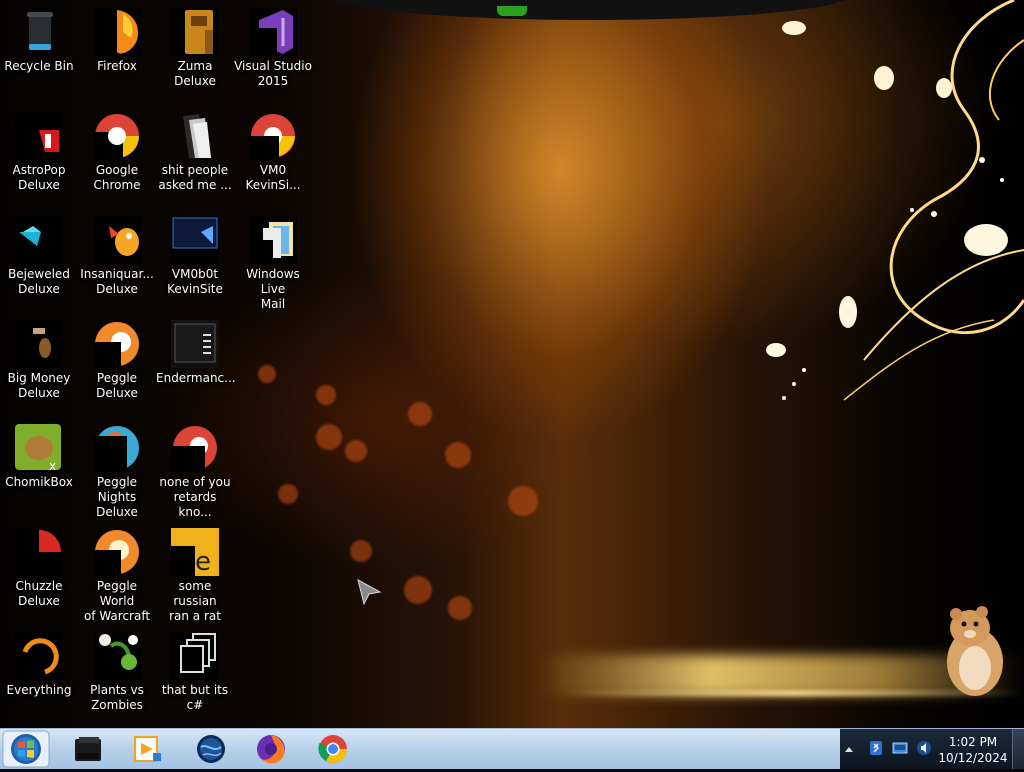  I want to click on icon-label: Chuzzle Deluxe, so click(39, 593).